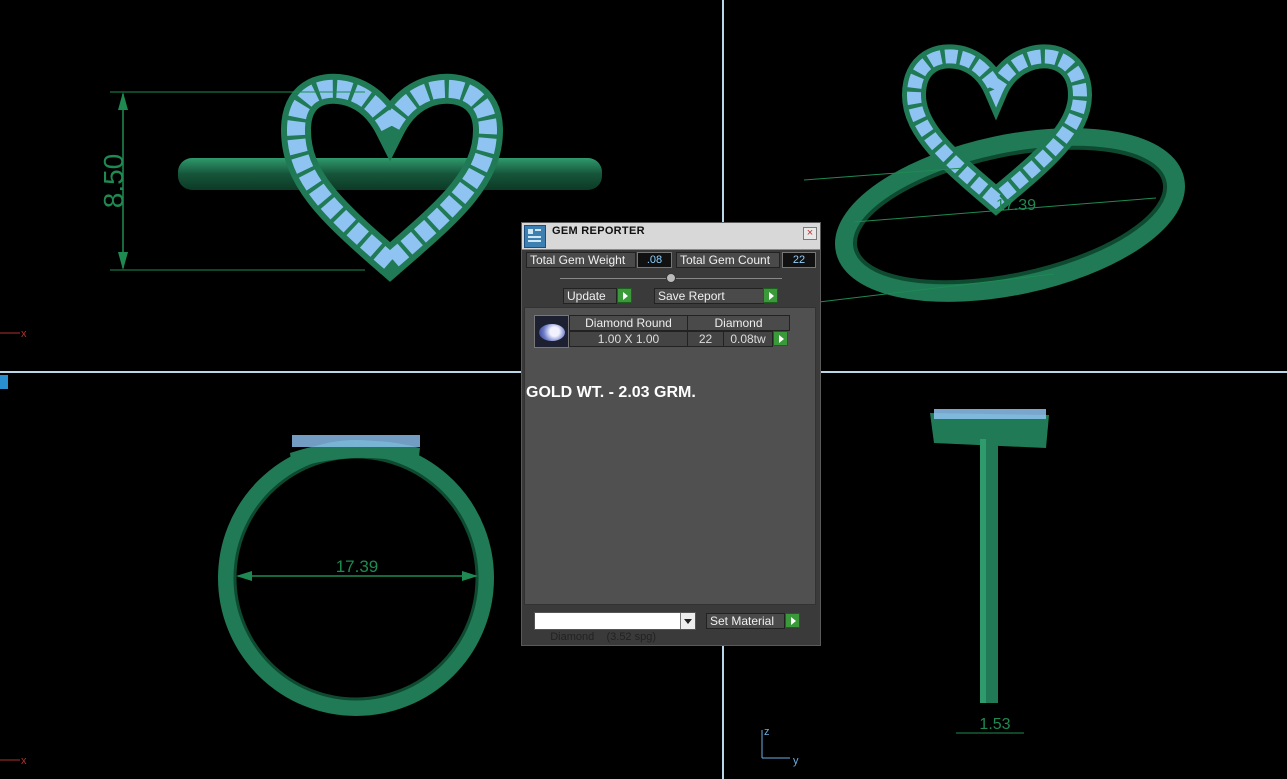  What do you see at coordinates (535, 236) in the screenshot?
I see `gem-reporter-app-icon` at bounding box center [535, 236].